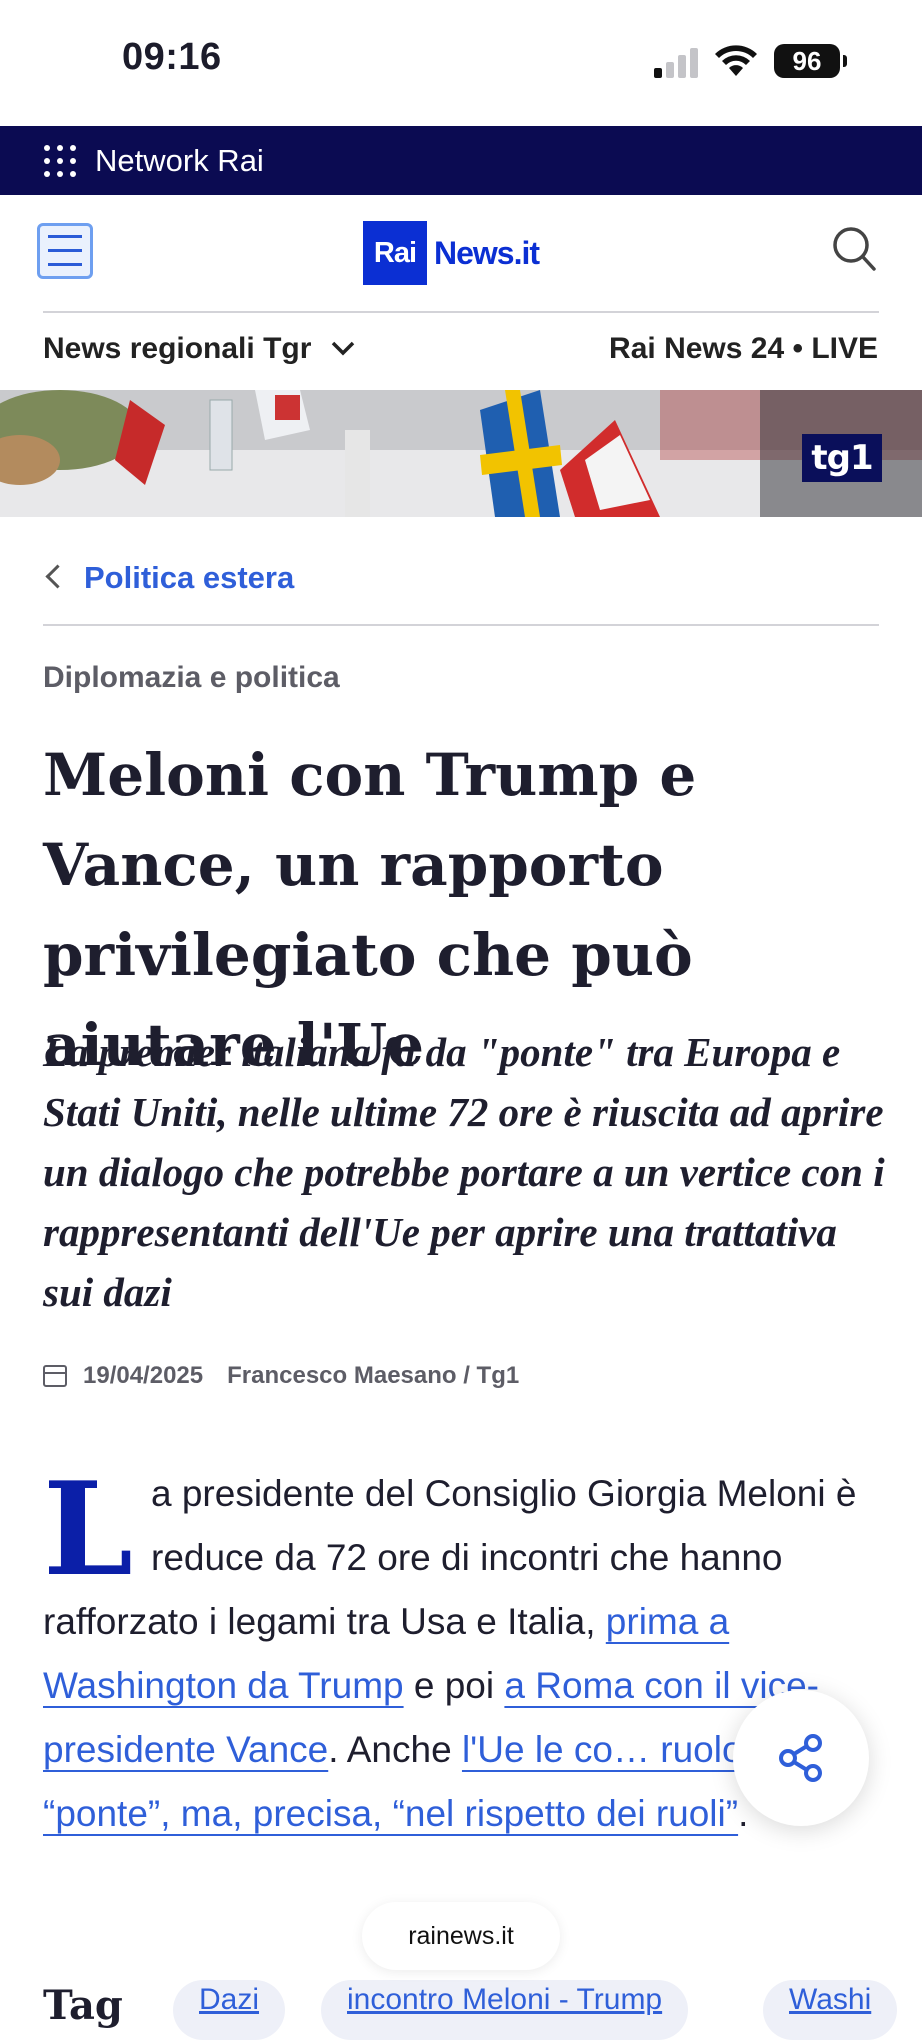 This screenshot has height=2040, width=922. Describe the element at coordinates (60, 161) in the screenshot. I see `apps-grid-icon` at that location.